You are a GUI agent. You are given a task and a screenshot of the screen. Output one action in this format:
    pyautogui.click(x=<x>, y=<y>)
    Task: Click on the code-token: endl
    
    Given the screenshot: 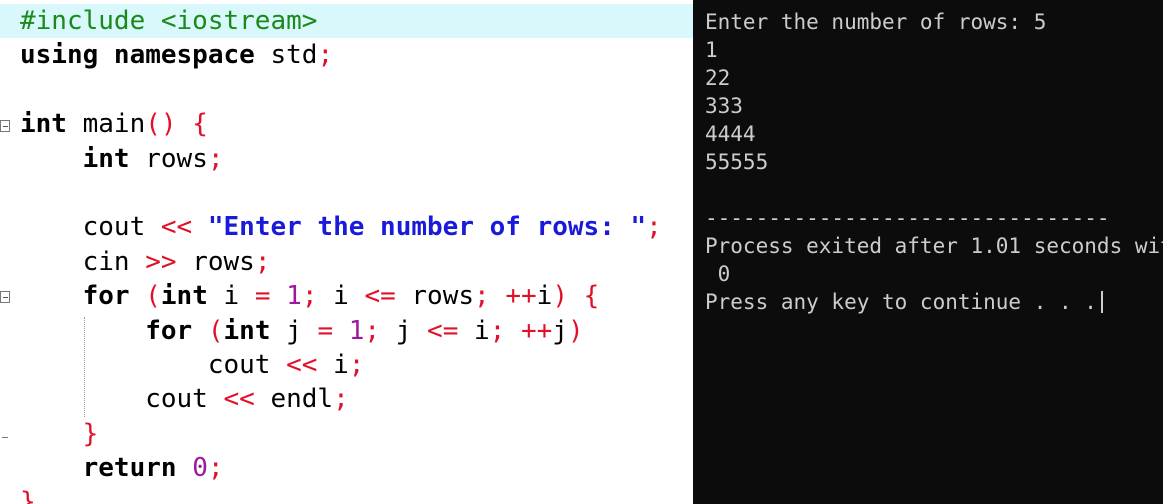 What is the action you would take?
    pyautogui.click(x=294, y=399)
    